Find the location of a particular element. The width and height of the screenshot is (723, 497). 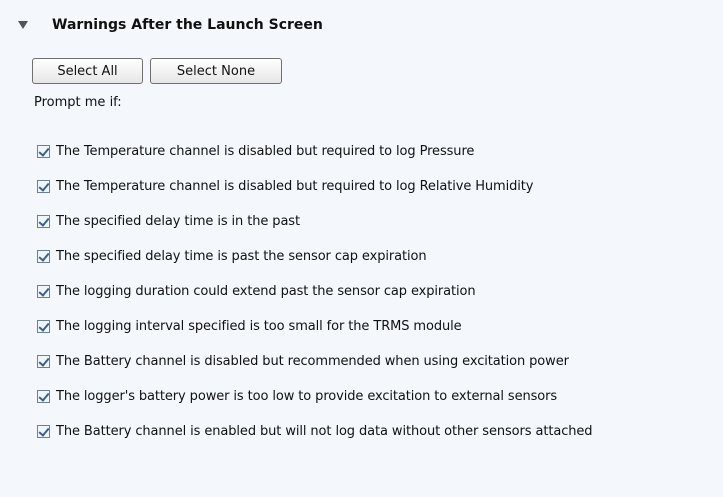

prompt-label: Prompt me if: is located at coordinates (78, 102).